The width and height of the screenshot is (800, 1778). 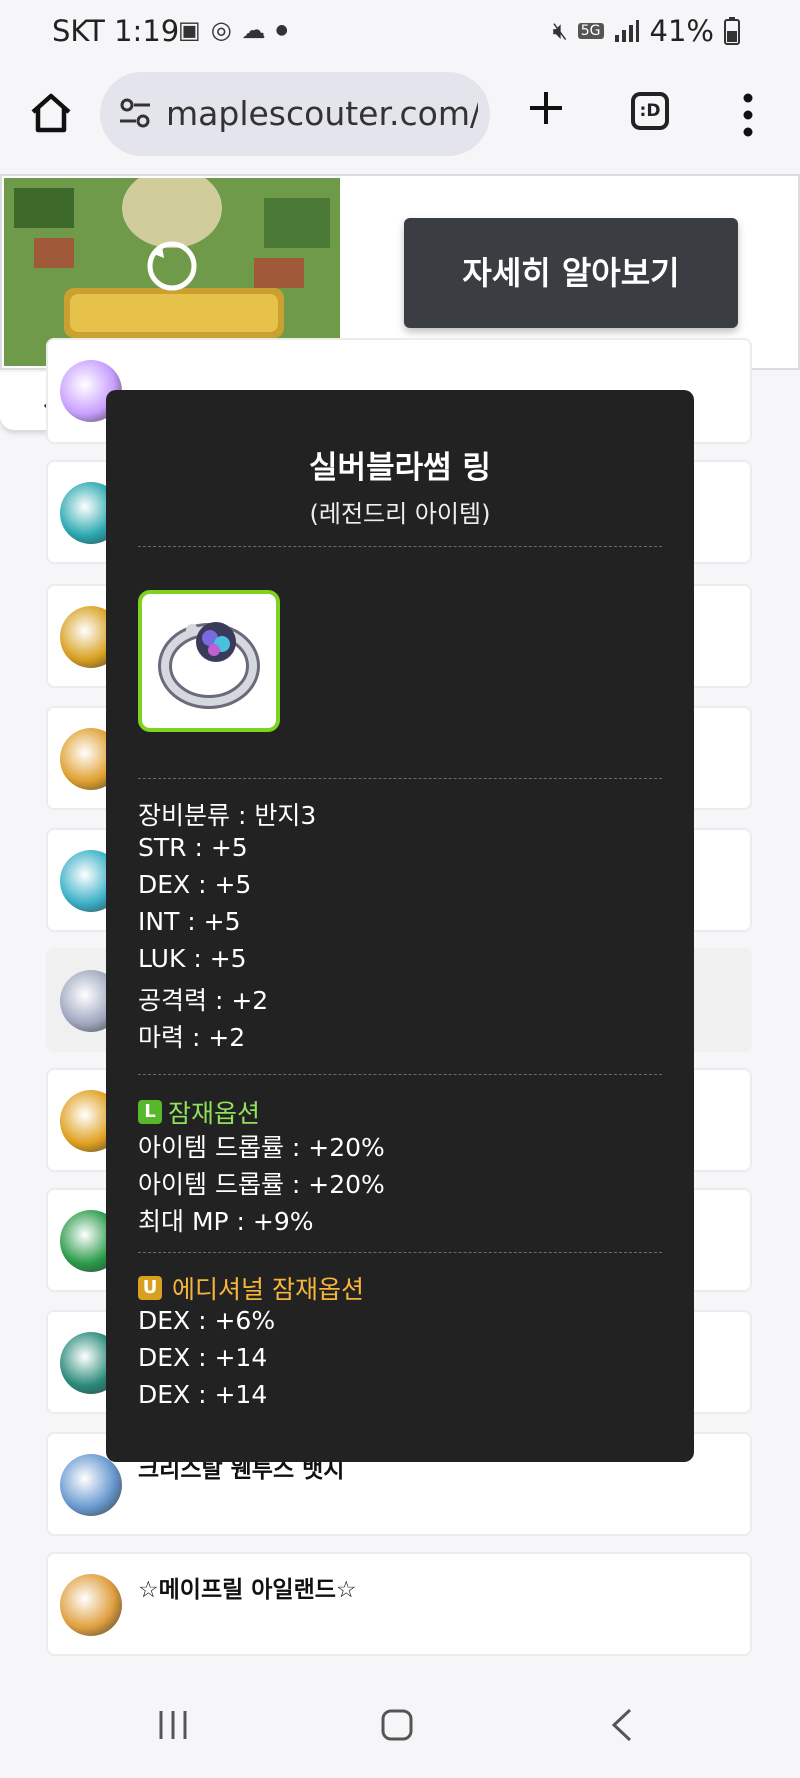 I want to click on additional-potential-title: 에디셔널 잠재옵션, so click(x=268, y=1289).